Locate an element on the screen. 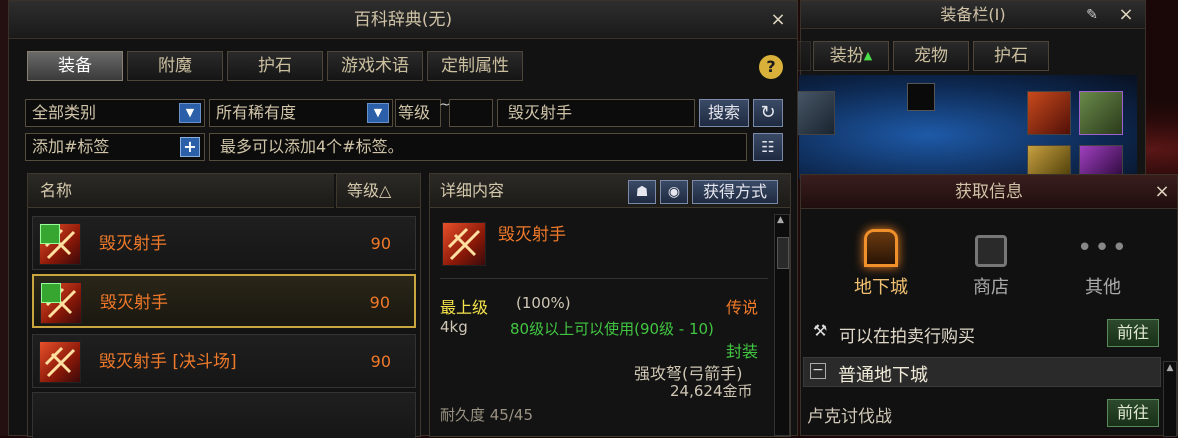  more-icon: ••• is located at coordinates (1102, 248).